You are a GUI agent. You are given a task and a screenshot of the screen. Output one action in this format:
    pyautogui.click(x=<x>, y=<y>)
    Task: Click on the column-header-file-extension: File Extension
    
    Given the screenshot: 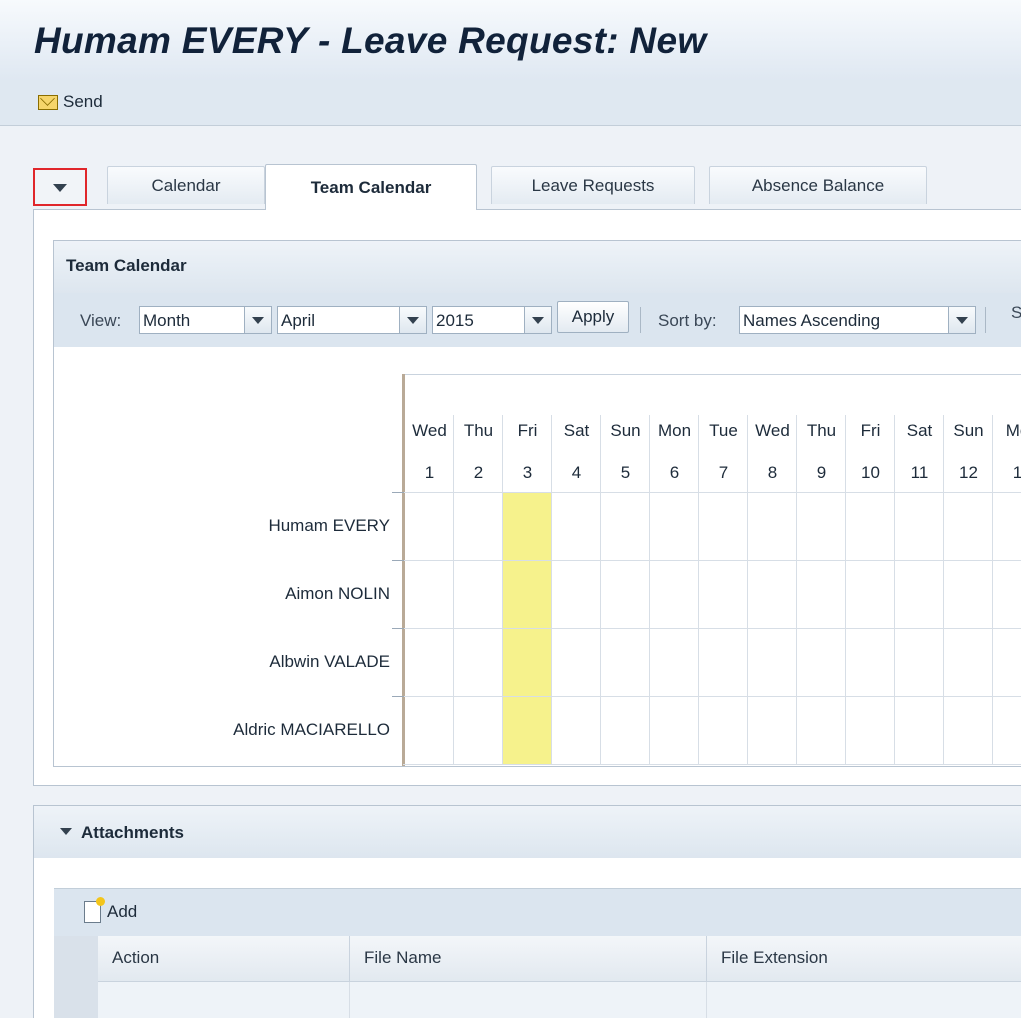 What is the action you would take?
    pyautogui.click(x=864, y=959)
    